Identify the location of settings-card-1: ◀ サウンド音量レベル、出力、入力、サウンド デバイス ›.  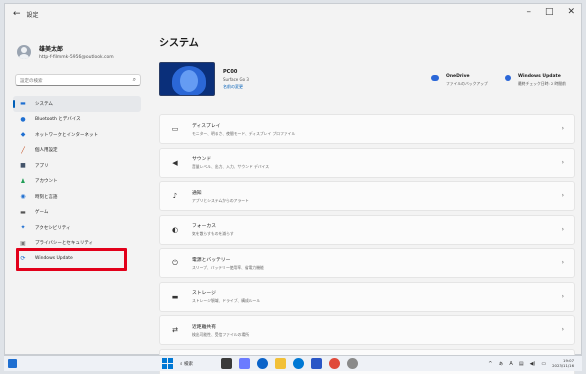
(367, 162).